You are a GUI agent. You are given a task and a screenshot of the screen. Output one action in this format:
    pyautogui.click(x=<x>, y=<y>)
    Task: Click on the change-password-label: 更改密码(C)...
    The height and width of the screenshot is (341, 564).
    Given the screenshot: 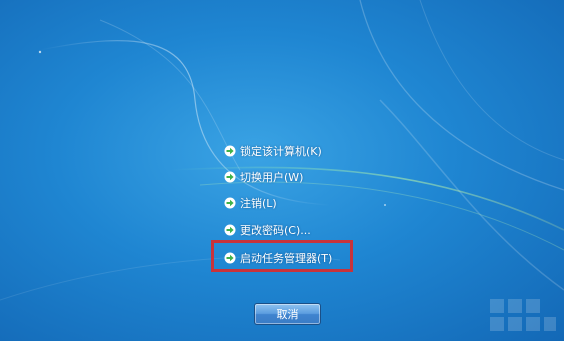 What is the action you would take?
    pyautogui.click(x=275, y=230)
    